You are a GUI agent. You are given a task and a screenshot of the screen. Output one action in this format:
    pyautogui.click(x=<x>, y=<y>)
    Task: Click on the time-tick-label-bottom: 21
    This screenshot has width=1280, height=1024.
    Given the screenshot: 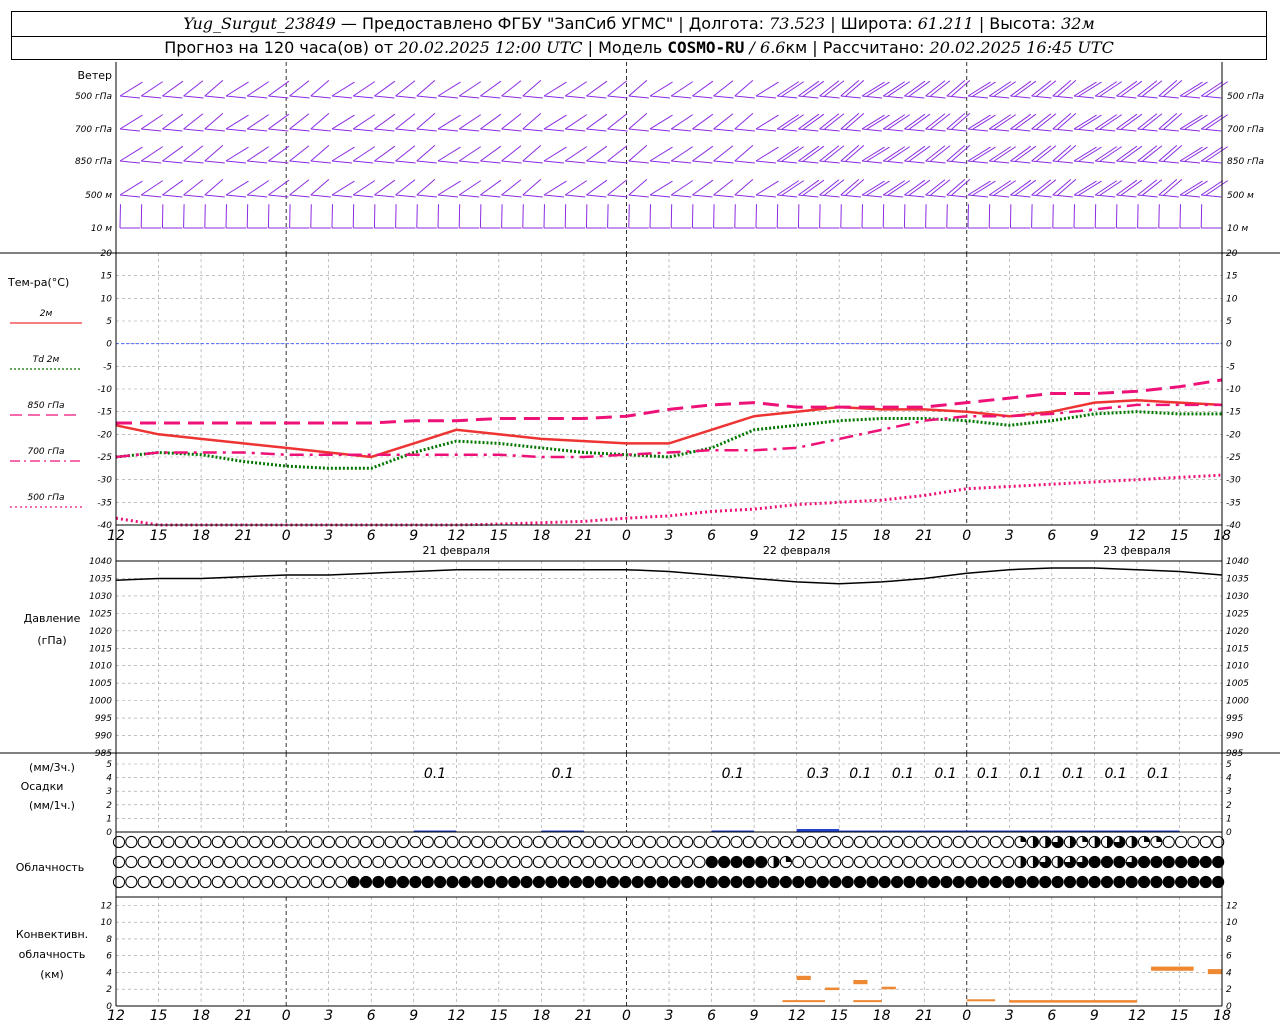 What is the action you would take?
    pyautogui.click(x=244, y=1016)
    